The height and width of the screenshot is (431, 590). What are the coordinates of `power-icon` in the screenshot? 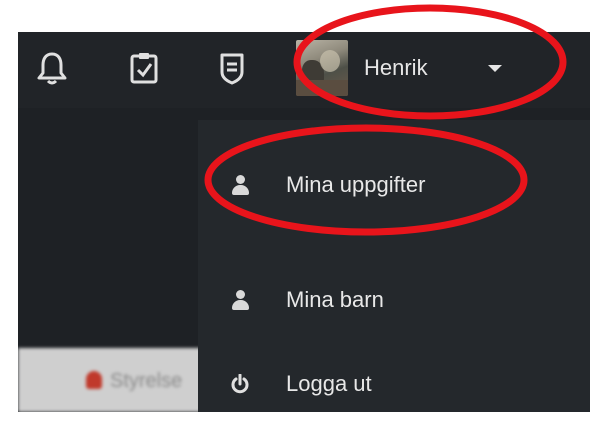 It's located at (240, 383).